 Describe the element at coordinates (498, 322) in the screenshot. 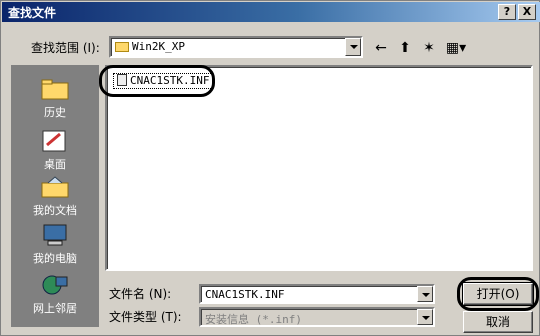

I see `cancel-button: 取消` at that location.